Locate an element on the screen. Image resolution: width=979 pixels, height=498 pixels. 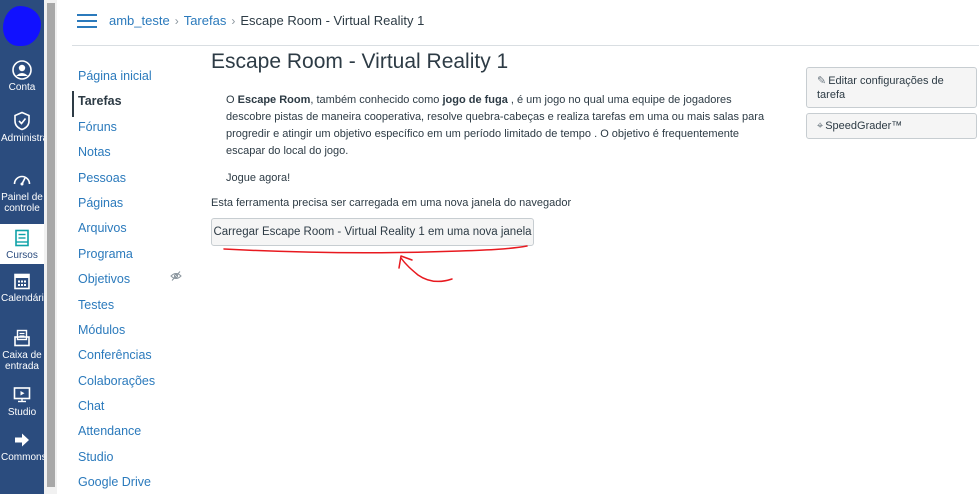
admin-icon is located at coordinates (22, 121).